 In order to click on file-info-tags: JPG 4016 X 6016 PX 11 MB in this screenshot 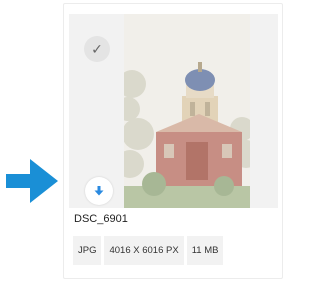, I will do `click(148, 250)`.